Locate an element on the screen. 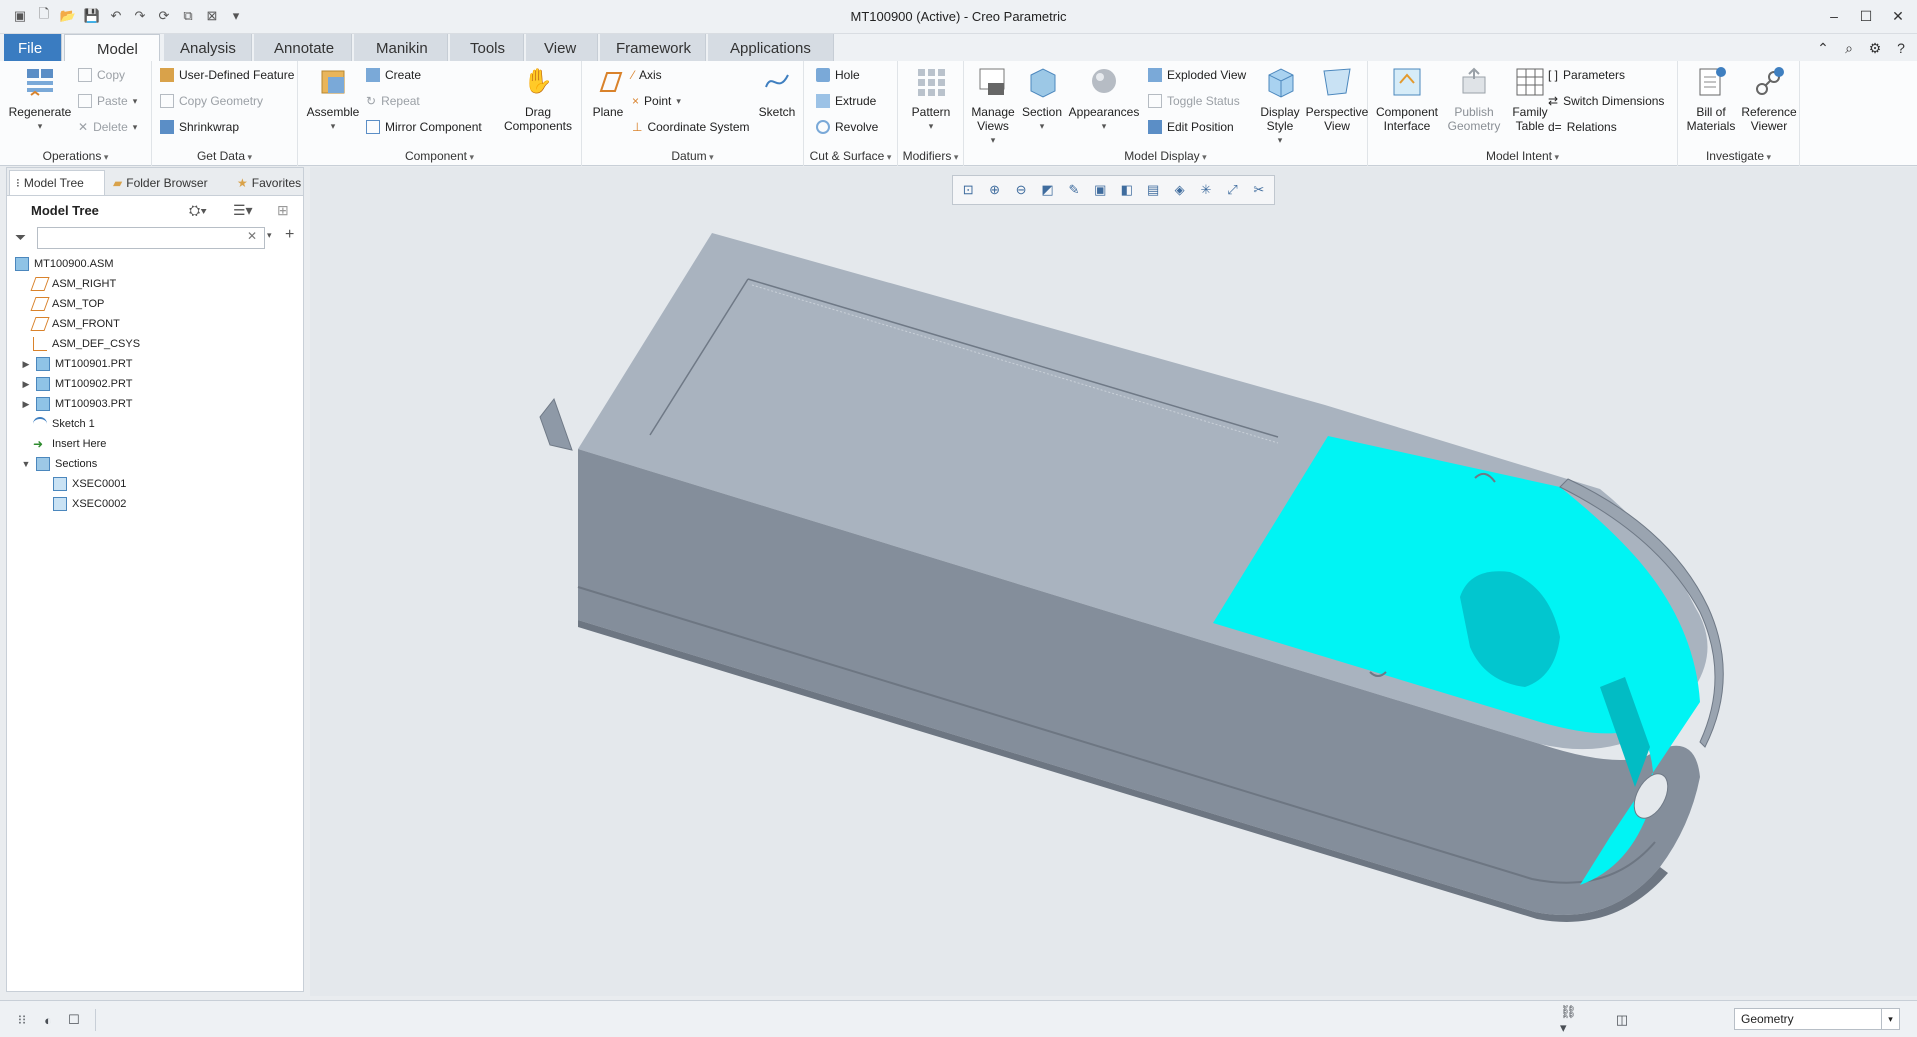 This screenshot has height=1037, width=1917. tab-manikin: Manikin is located at coordinates (401, 47).